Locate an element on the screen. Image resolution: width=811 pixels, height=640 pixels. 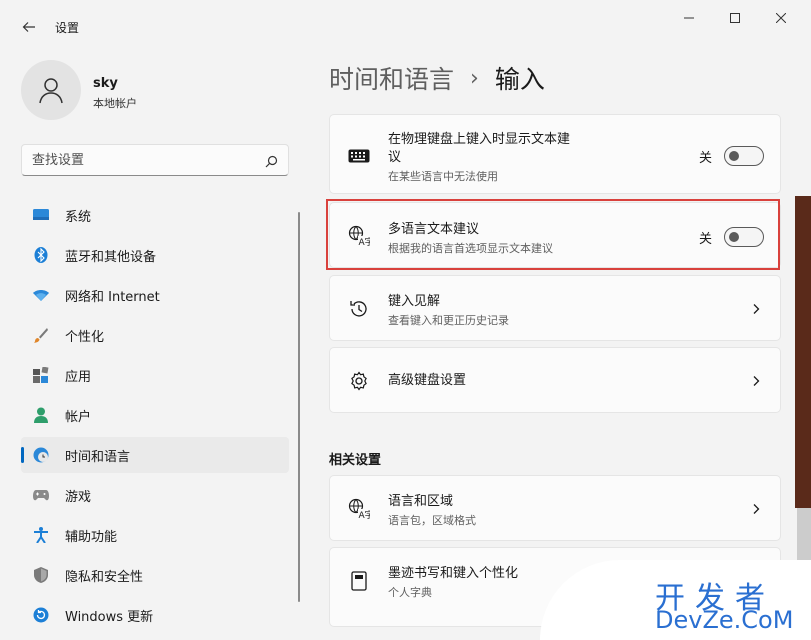
page-title: 输入 is located at coordinates (519, 79).